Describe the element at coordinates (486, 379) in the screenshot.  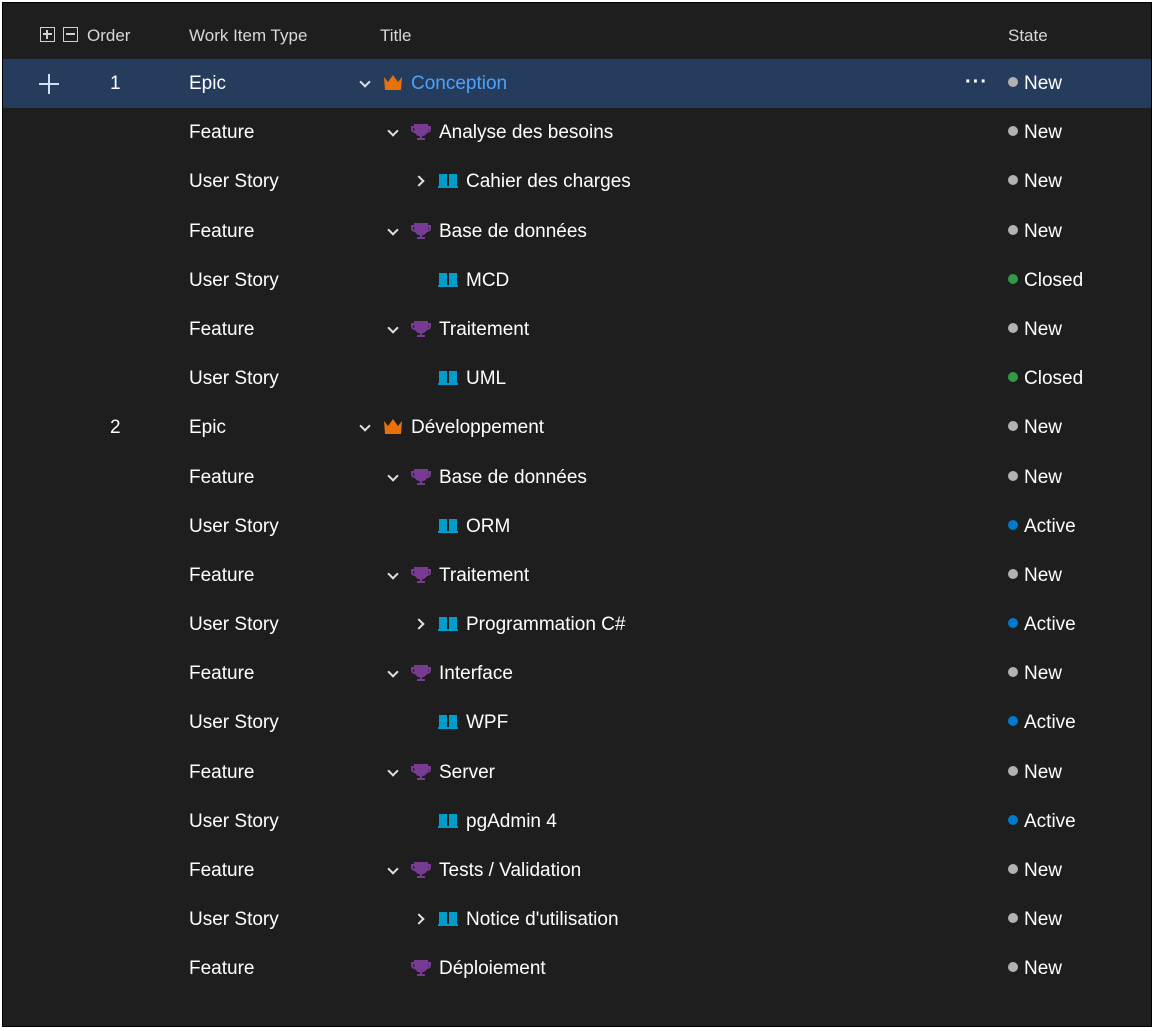
I see `work-item-title-link: UML` at that location.